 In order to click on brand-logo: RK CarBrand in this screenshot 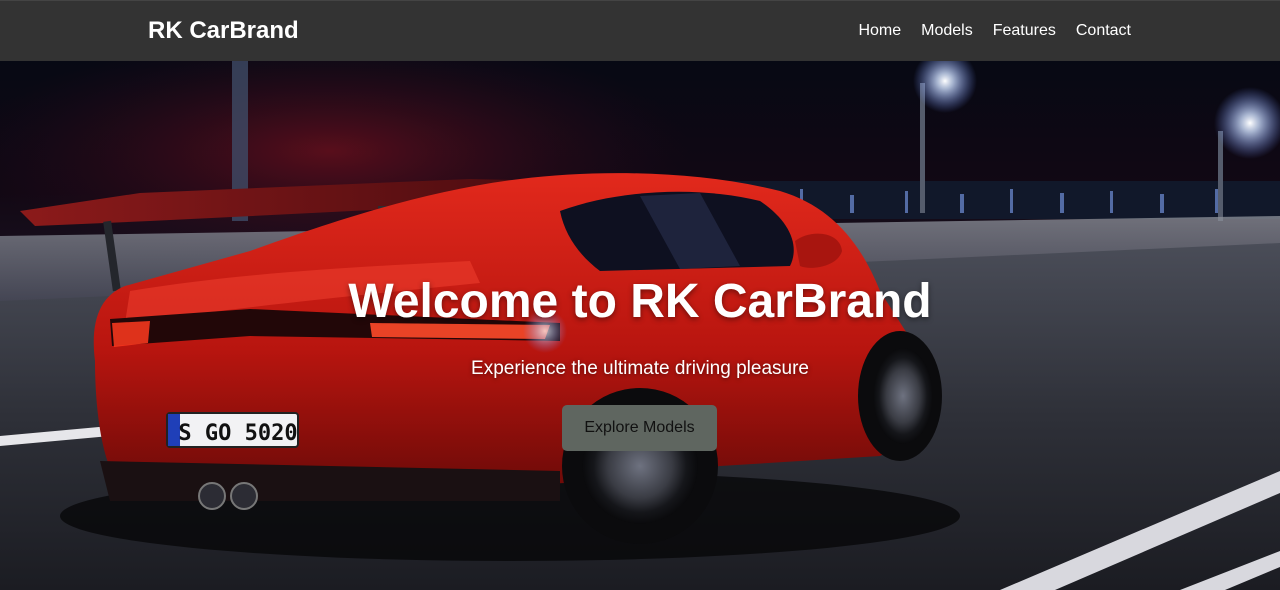, I will do `click(223, 31)`.